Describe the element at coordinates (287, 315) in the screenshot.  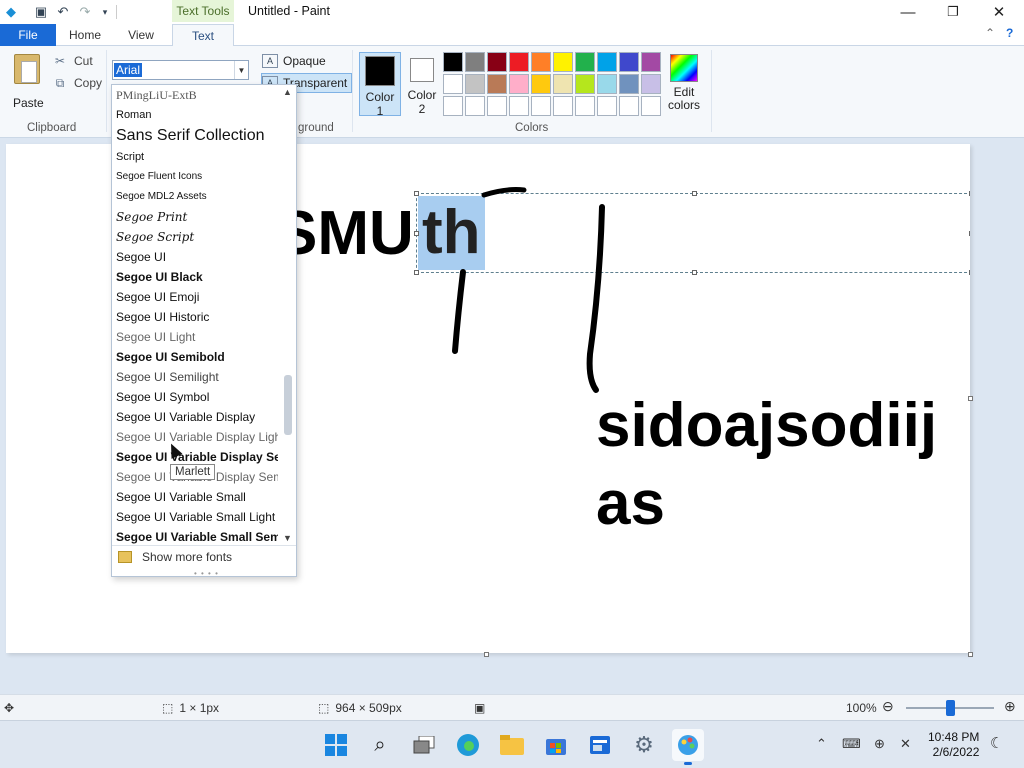
I see `font-list-scrollbar: ▲ ▼` at that location.